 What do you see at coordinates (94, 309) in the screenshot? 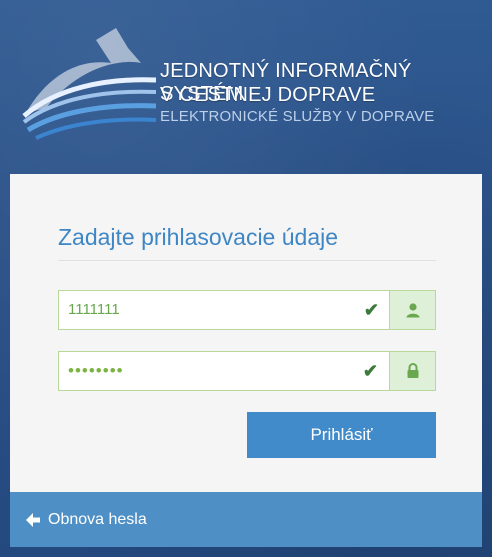
I see `username-value: 1111111` at bounding box center [94, 309].